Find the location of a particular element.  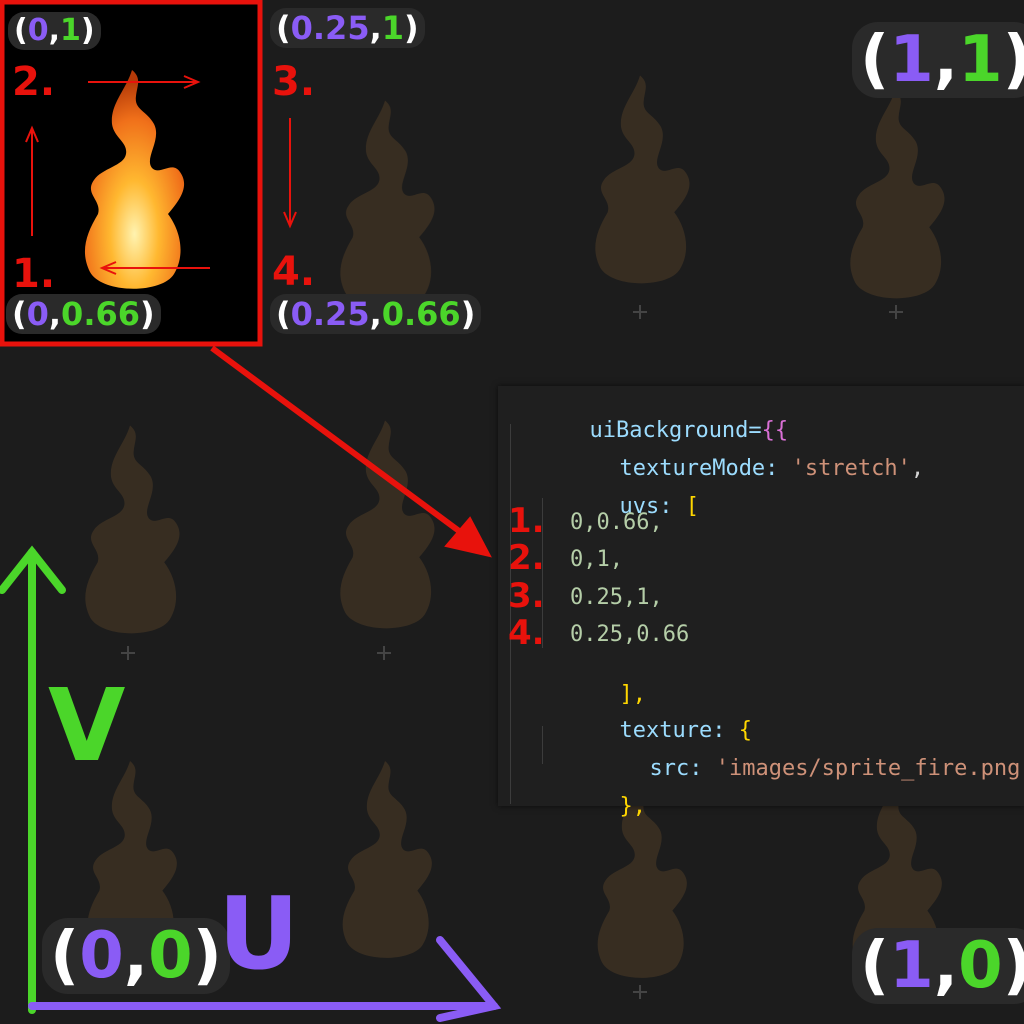

code-uv-1: 0,0.66, is located at coordinates (616, 522).